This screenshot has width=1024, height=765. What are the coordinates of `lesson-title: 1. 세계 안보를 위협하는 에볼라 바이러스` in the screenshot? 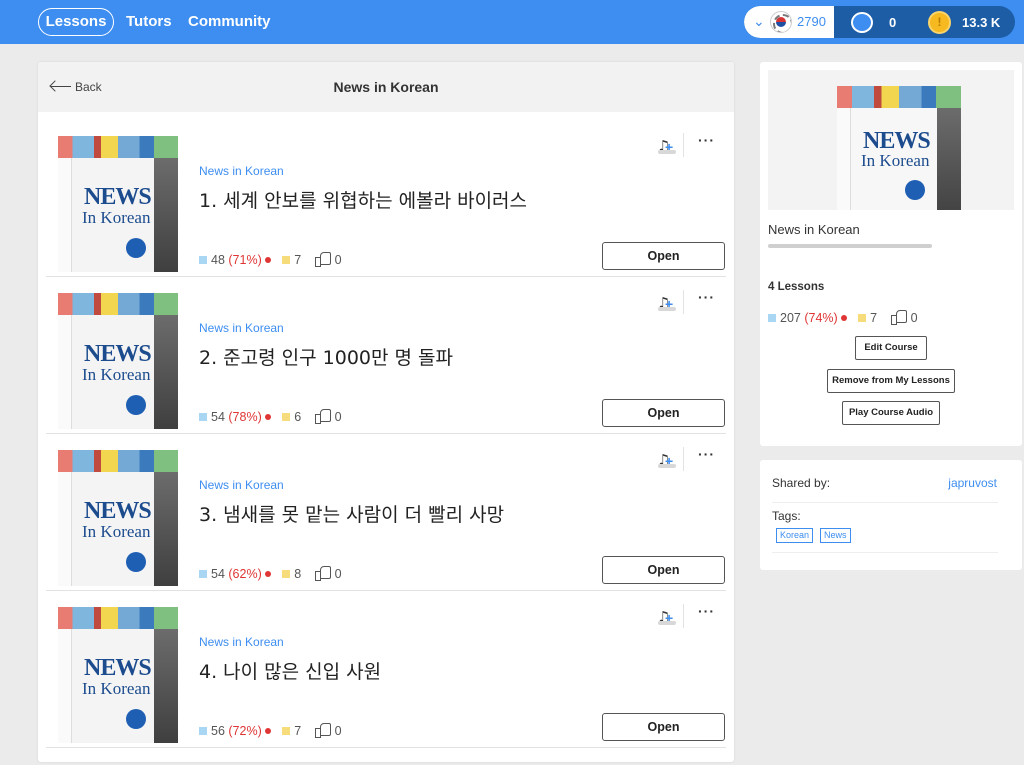 It's located at (363, 199).